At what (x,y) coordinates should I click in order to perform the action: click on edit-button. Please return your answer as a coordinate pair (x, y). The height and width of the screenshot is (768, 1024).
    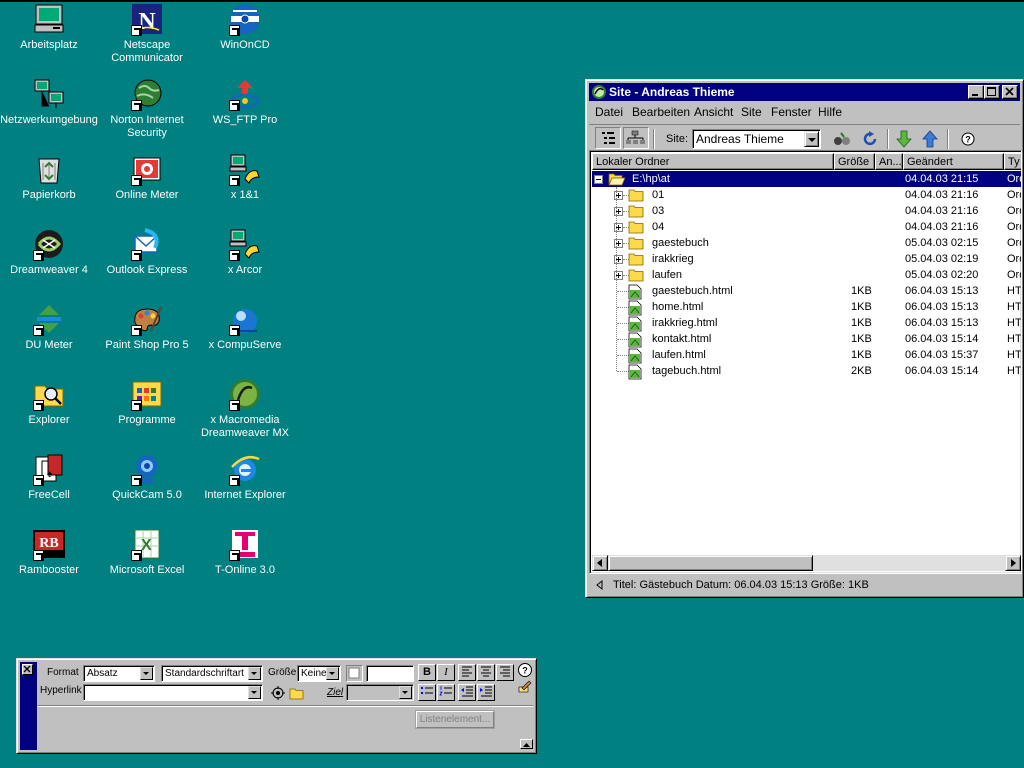
    Looking at the image, I should click on (525, 686).